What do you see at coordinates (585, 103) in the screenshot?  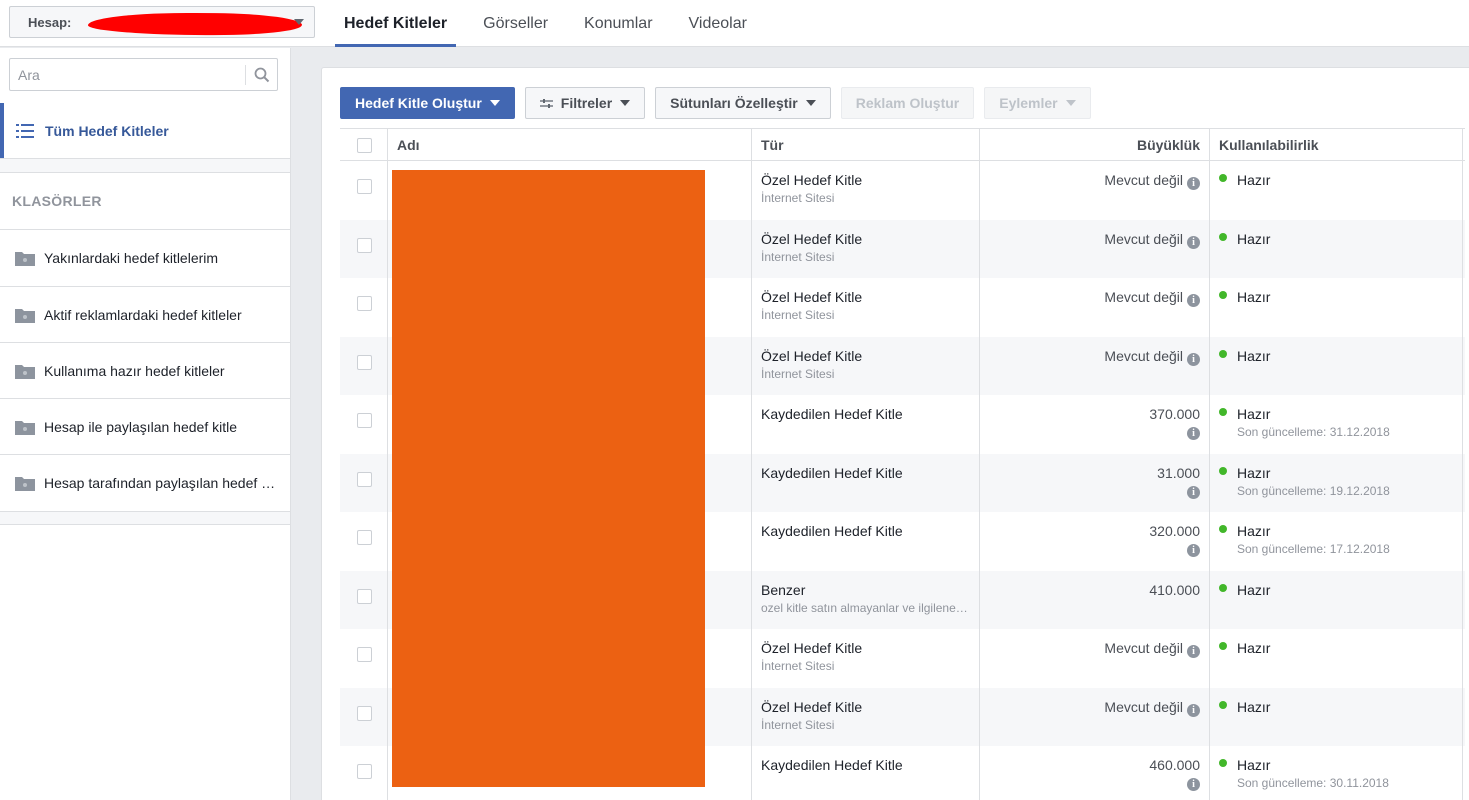 I see `filters-button: Filtreler` at bounding box center [585, 103].